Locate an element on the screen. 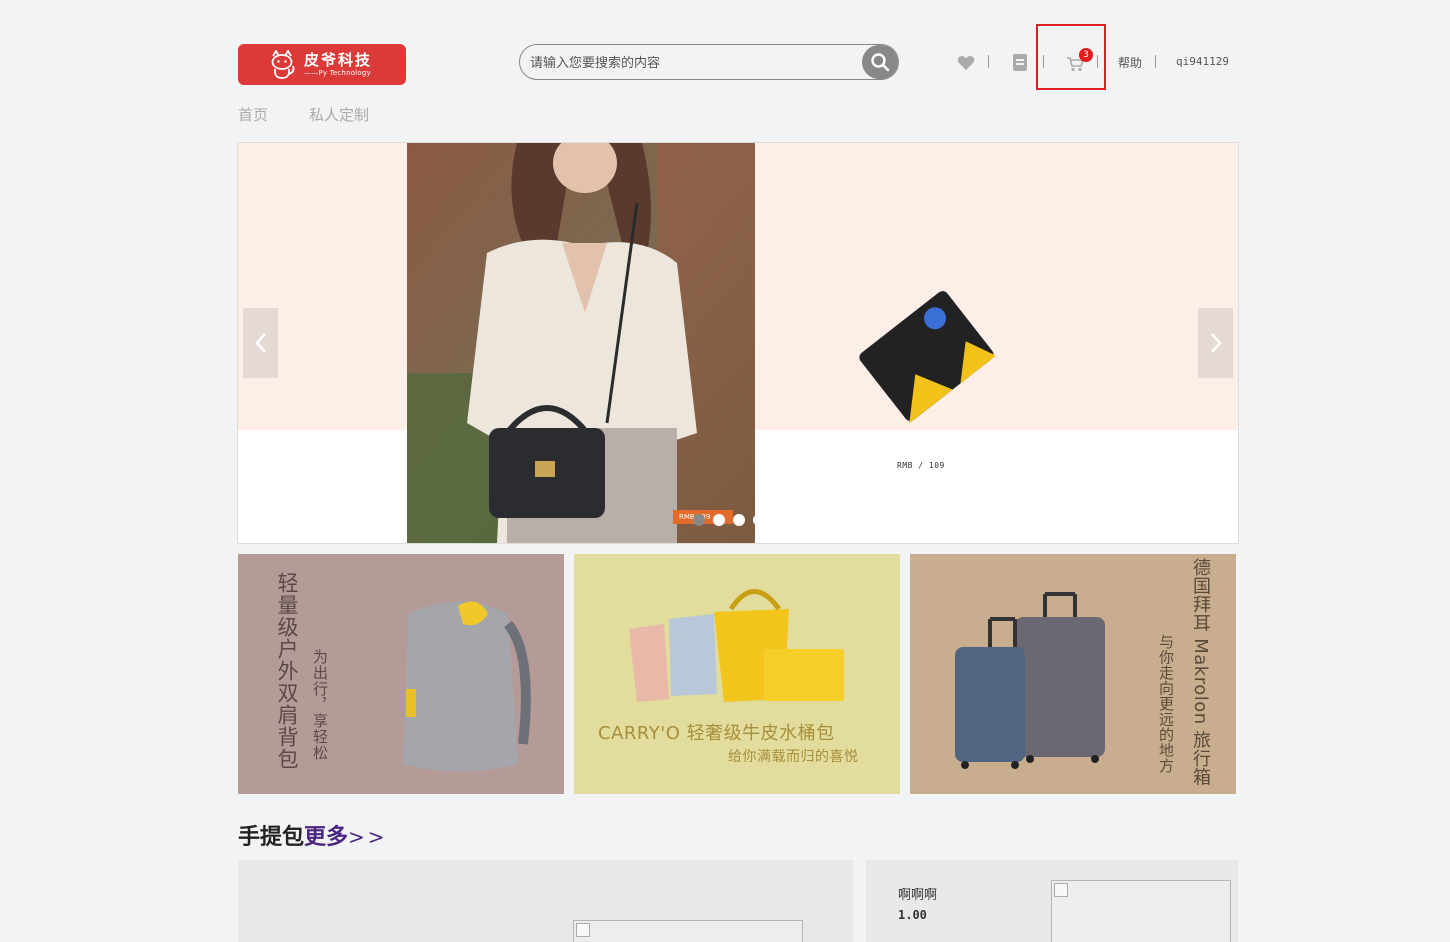 The height and width of the screenshot is (942, 1450). promo-subtitle: 与你走向更远的地方 is located at coordinates (1166, 704).